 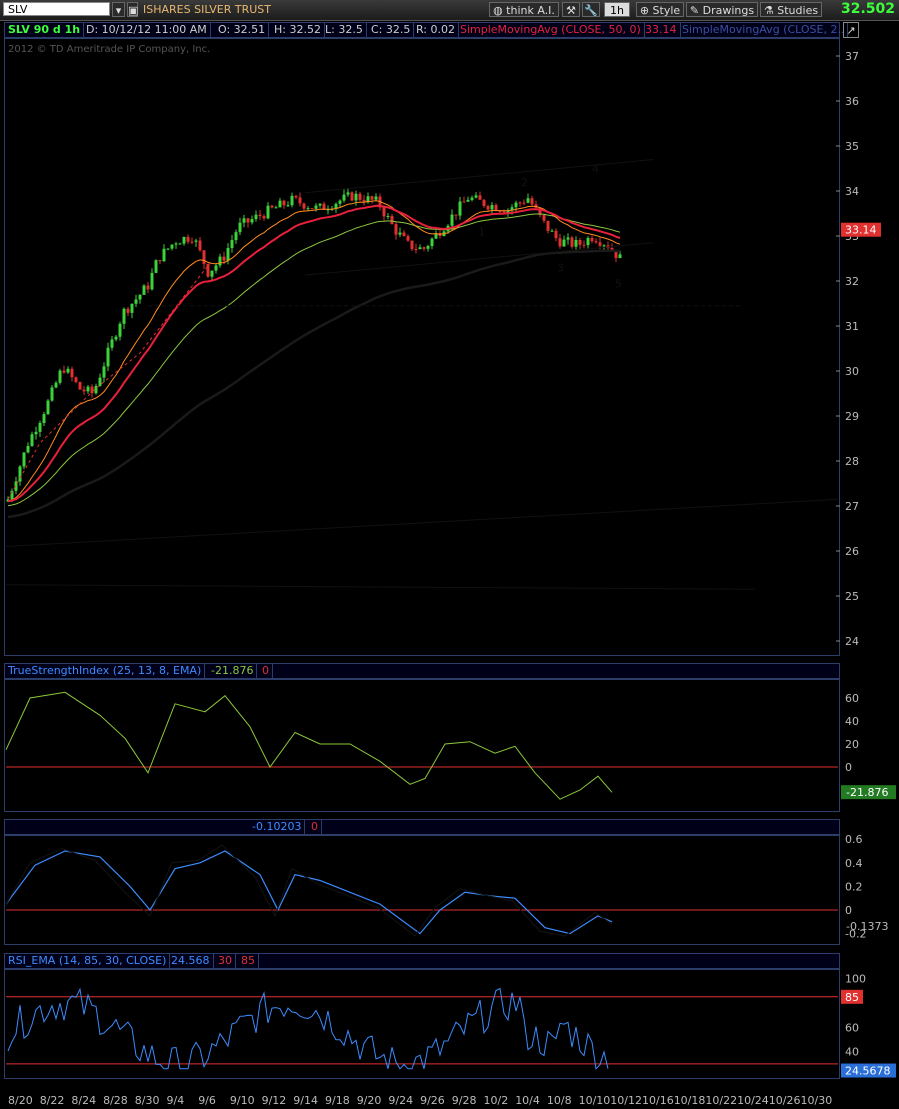 I want to click on x-axis-label: 8/22, so click(x=52, y=1100).